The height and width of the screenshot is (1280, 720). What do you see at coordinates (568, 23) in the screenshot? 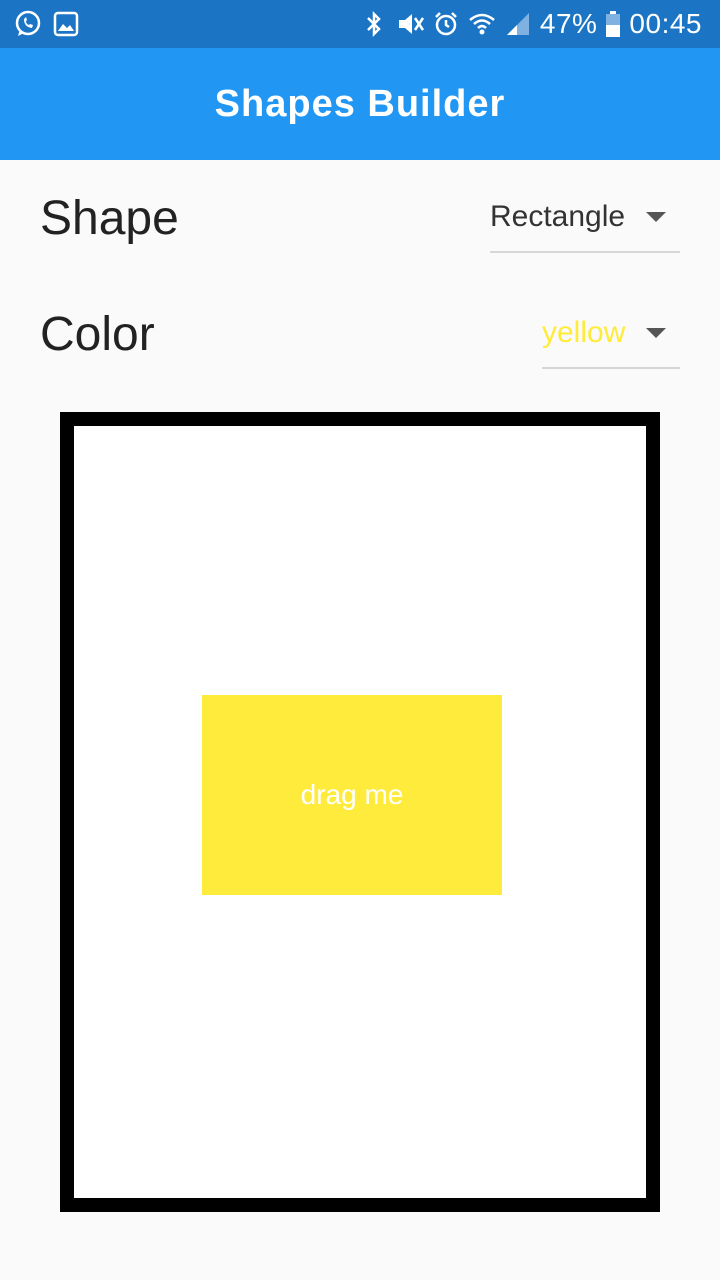
I see `battery-percent: 47%` at bounding box center [568, 23].